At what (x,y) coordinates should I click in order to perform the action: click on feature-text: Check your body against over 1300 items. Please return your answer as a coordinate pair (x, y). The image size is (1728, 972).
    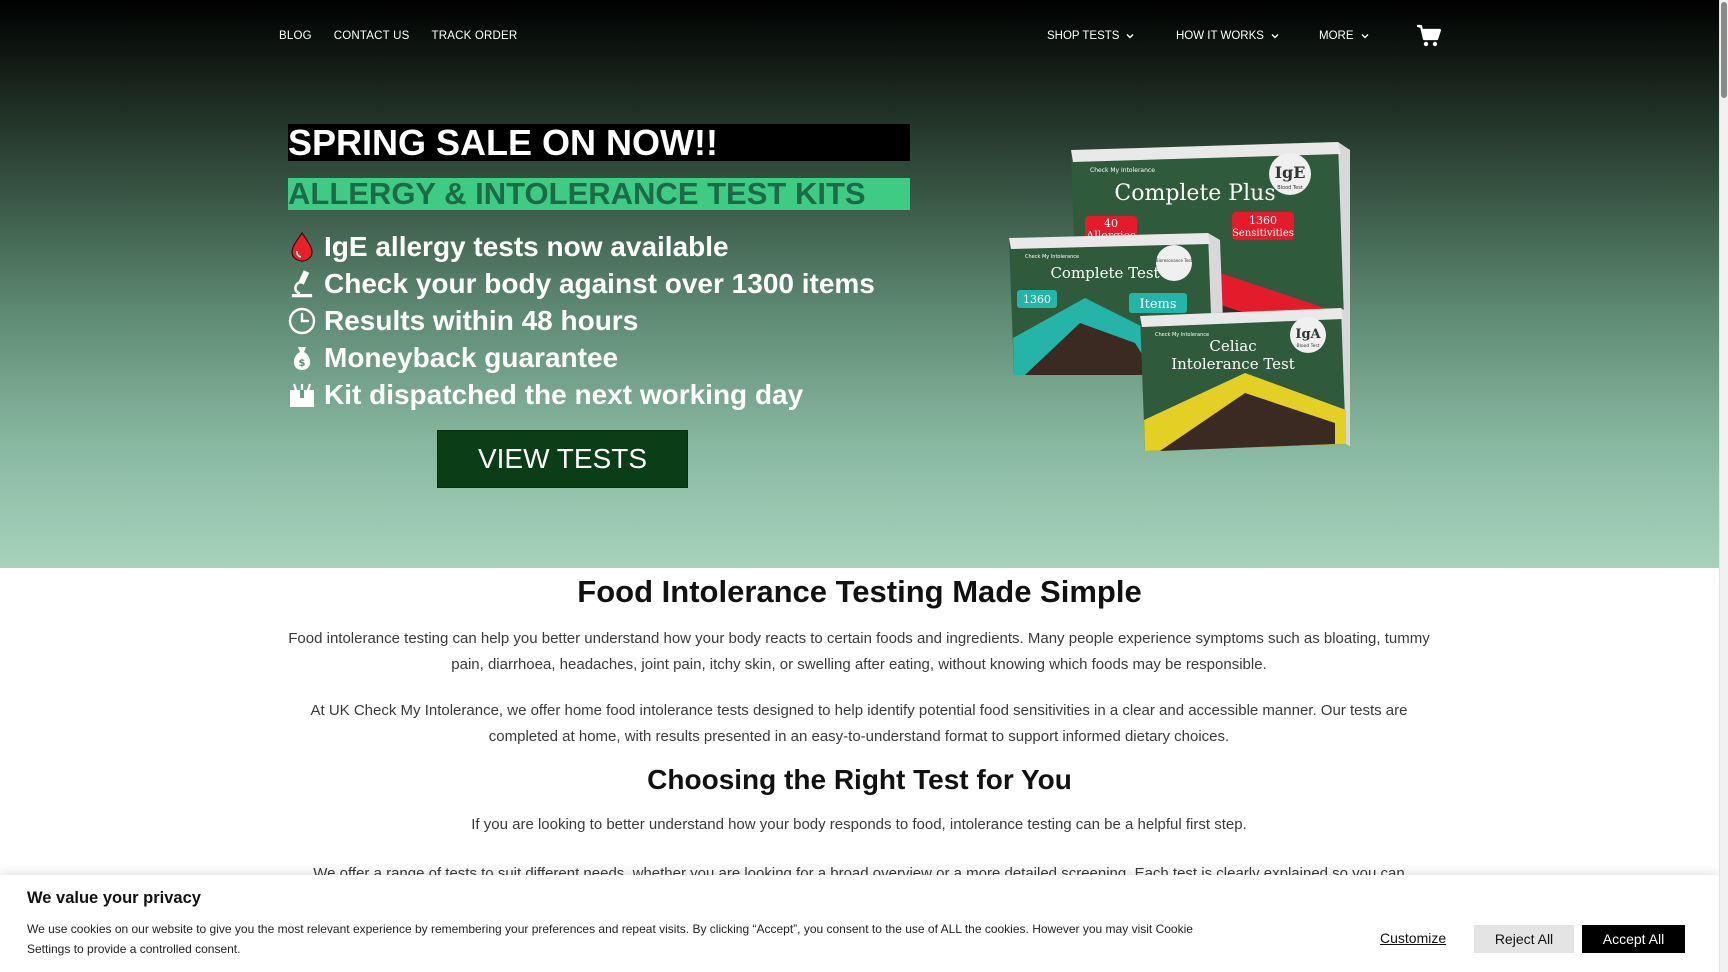
    Looking at the image, I should click on (599, 283).